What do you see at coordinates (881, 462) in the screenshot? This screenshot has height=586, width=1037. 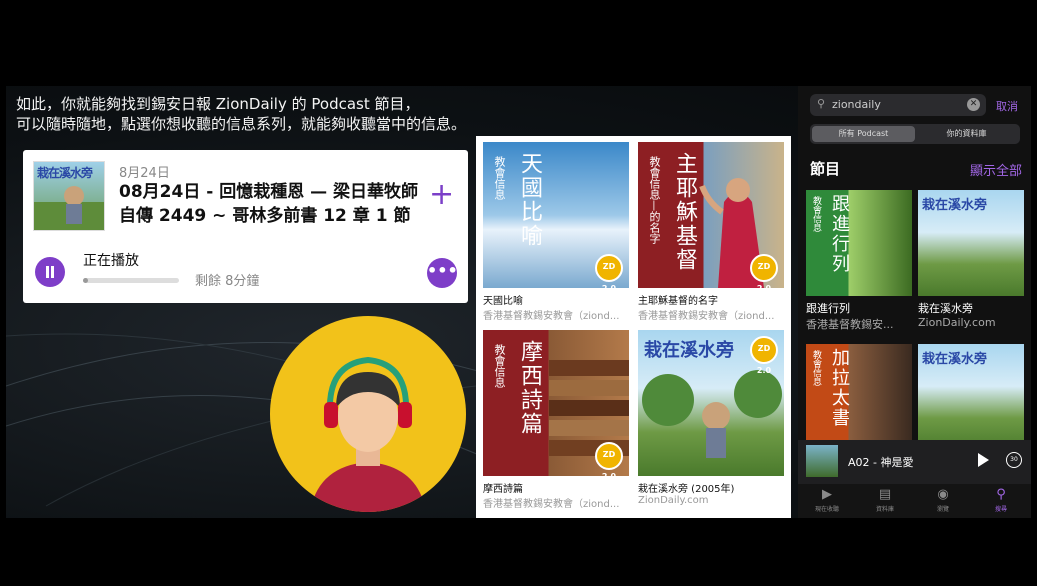 I see `mini-player-title: A02 - 神是愛` at bounding box center [881, 462].